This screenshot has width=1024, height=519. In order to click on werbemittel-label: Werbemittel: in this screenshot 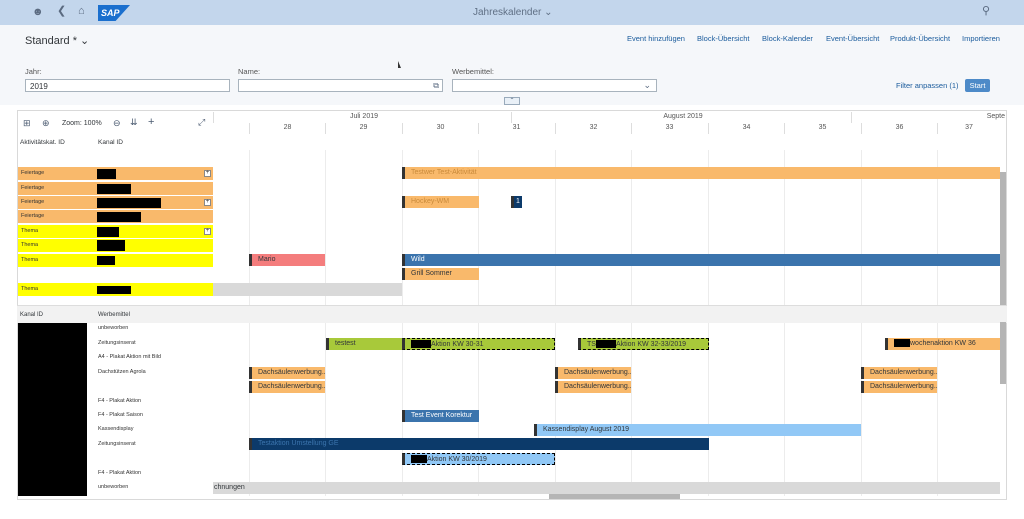, I will do `click(473, 71)`.